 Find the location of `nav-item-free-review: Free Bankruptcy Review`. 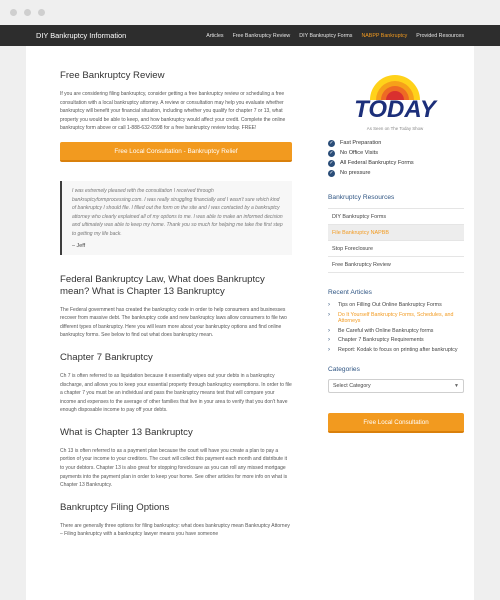

nav-item-free-review: Free Bankruptcy Review is located at coordinates (262, 36).